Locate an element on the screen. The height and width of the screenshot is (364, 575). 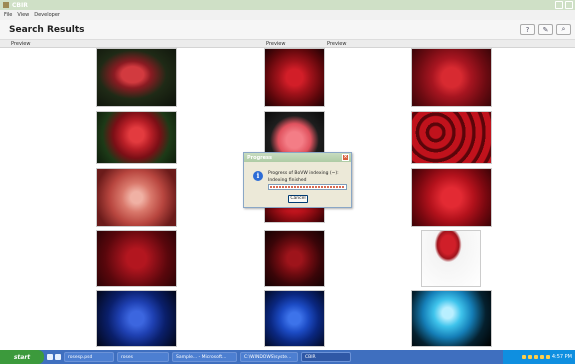
menu-view: View is located at coordinates (23, 15).